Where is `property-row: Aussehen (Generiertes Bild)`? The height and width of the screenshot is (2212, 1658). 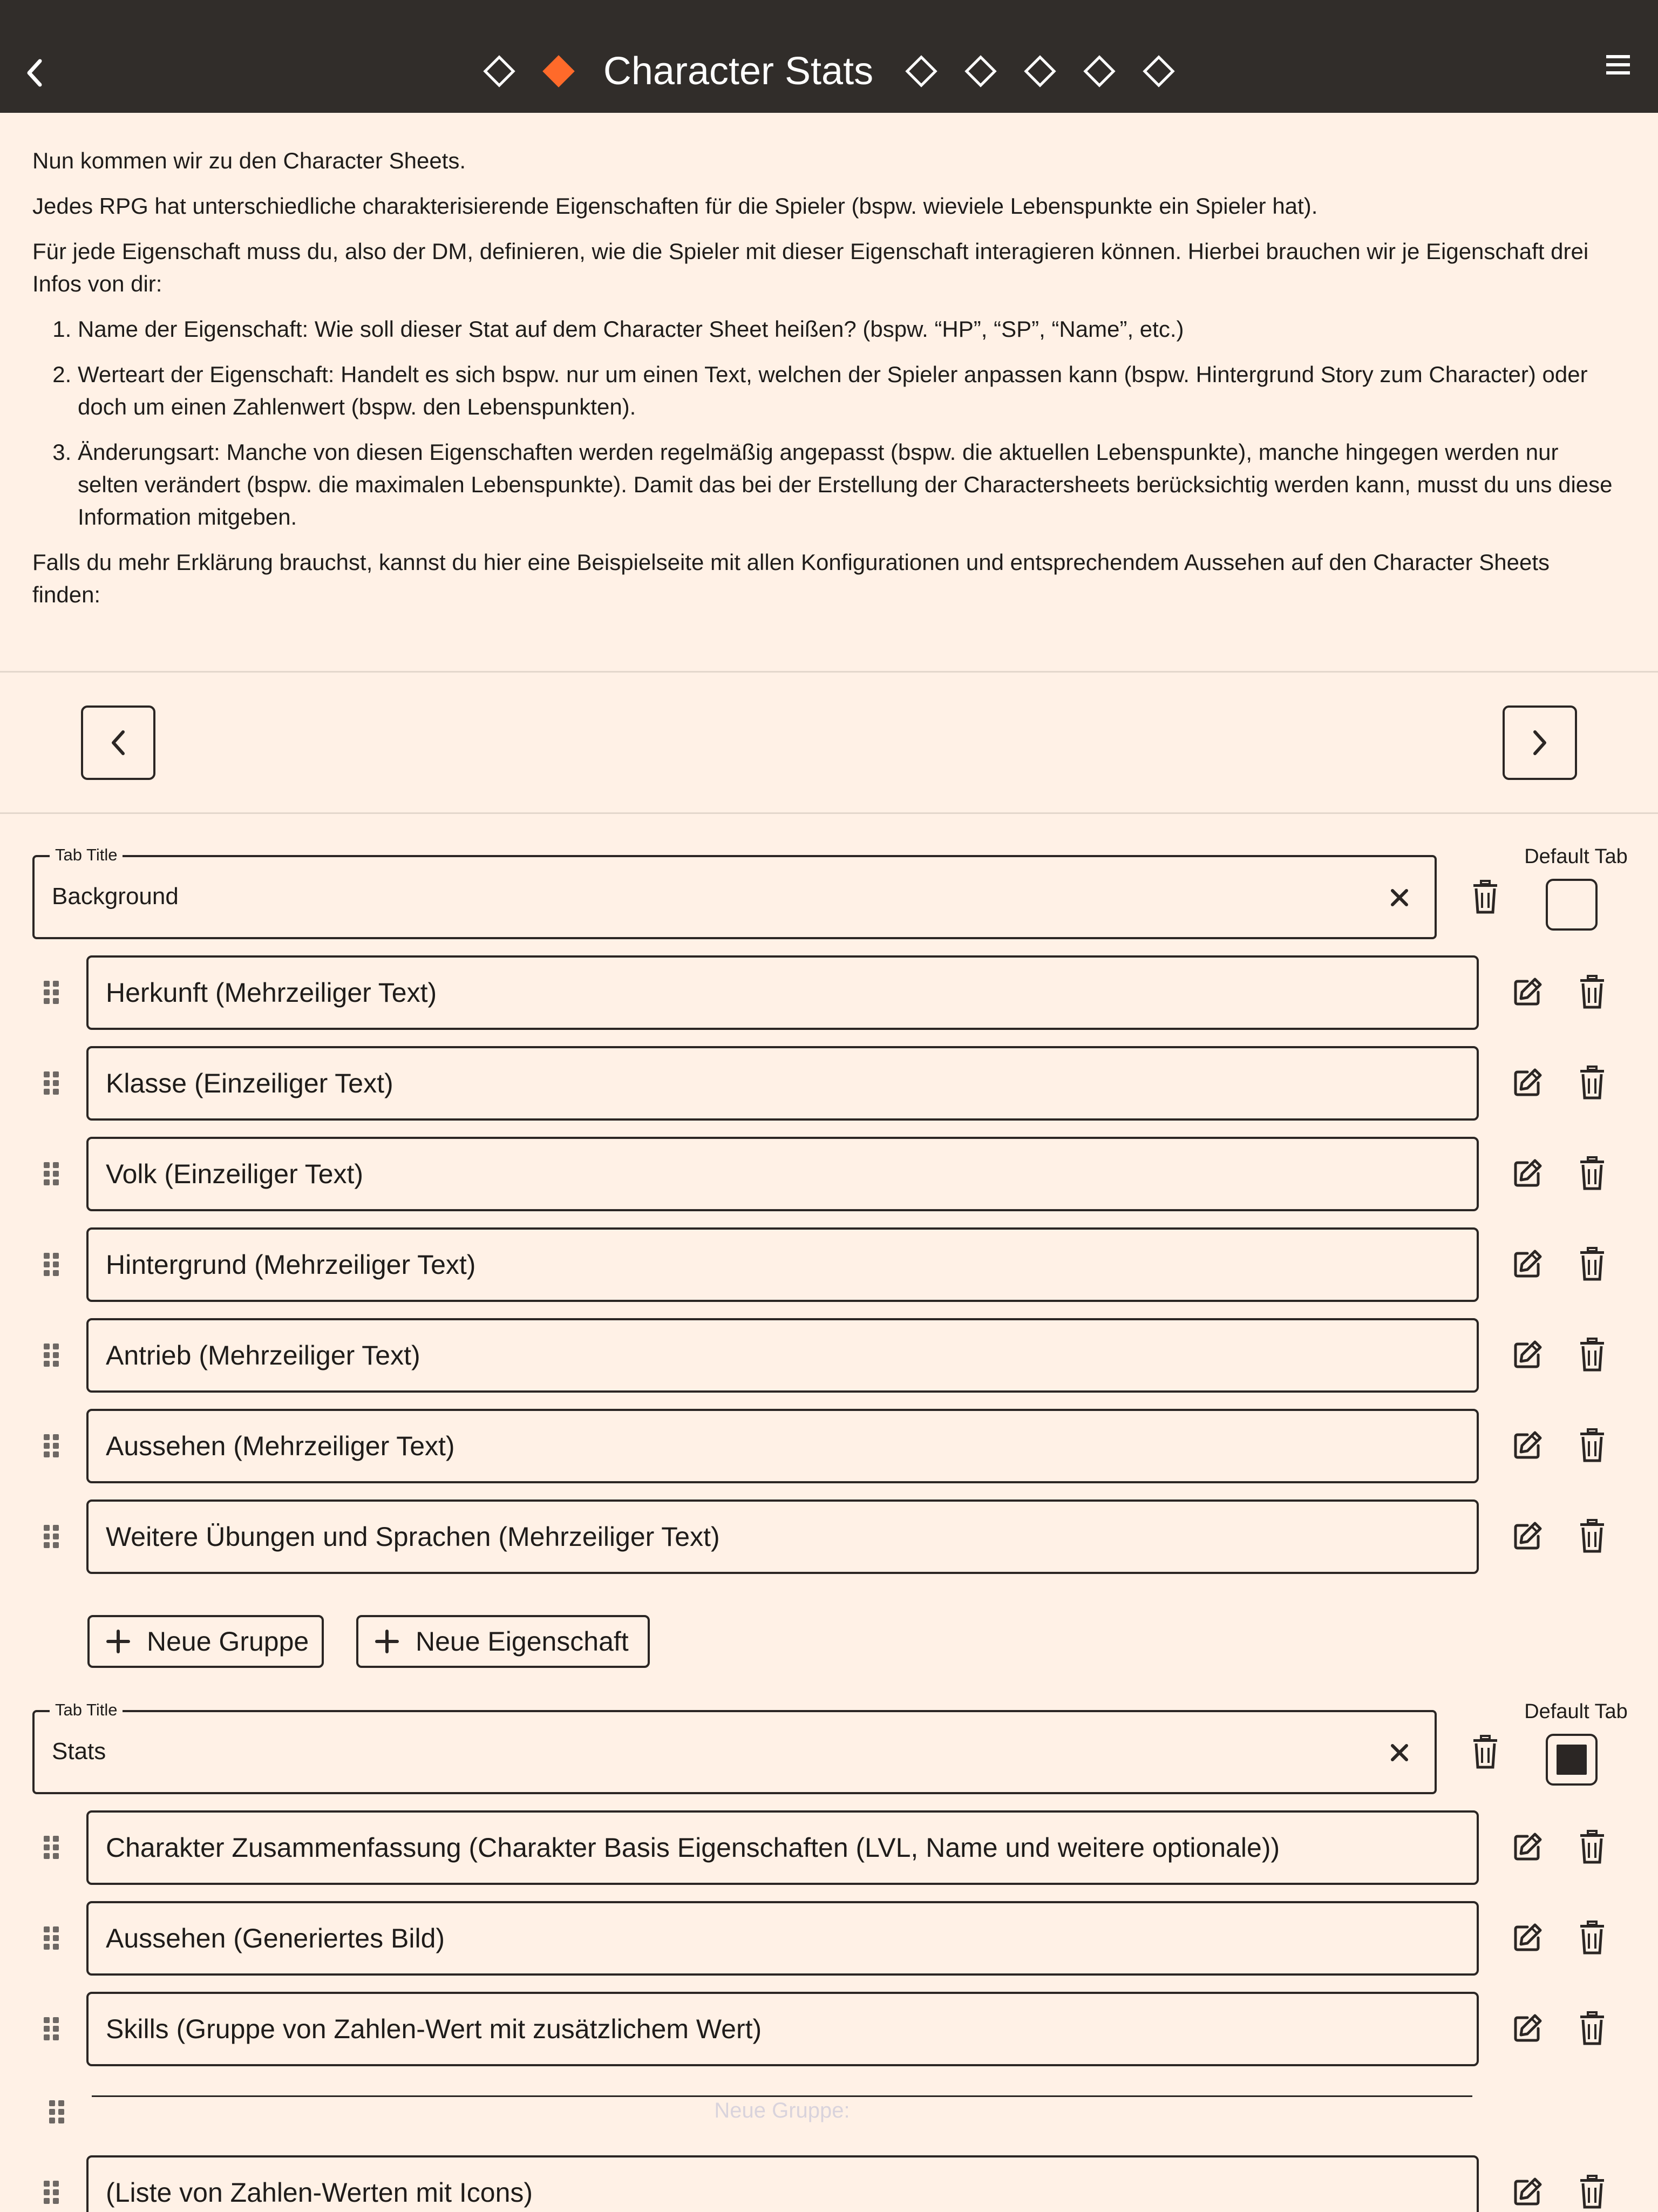 property-row: Aussehen (Generiertes Bild) is located at coordinates (829, 1938).